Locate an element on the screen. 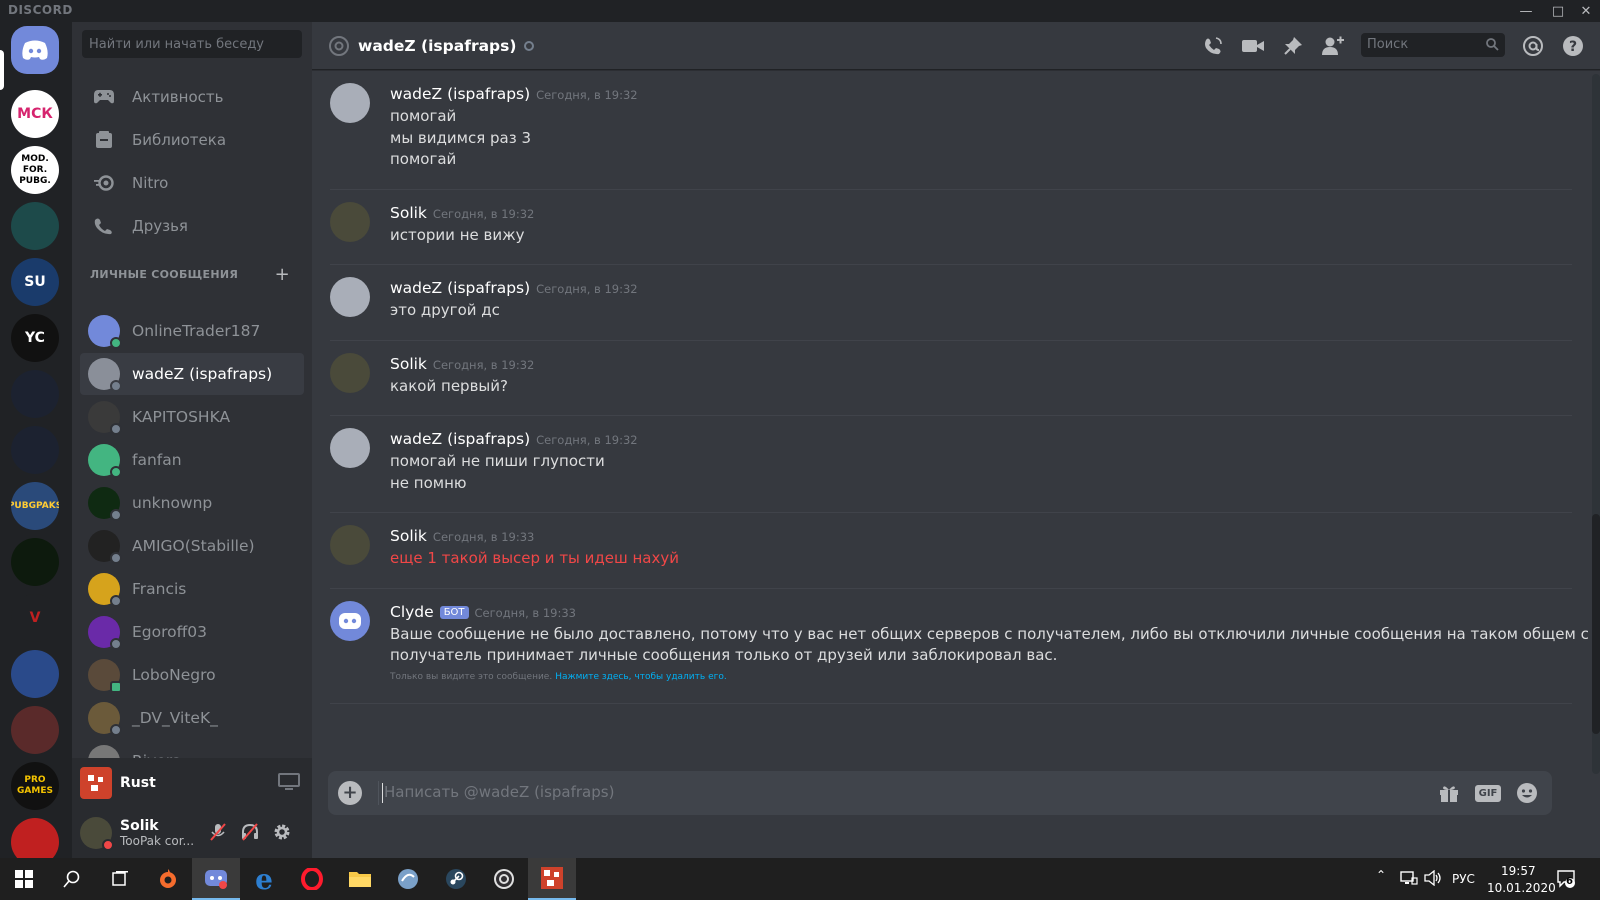 Image resolution: width=1600 pixels, height=900 pixels. rust-taskbar-icon is located at coordinates (552, 879).